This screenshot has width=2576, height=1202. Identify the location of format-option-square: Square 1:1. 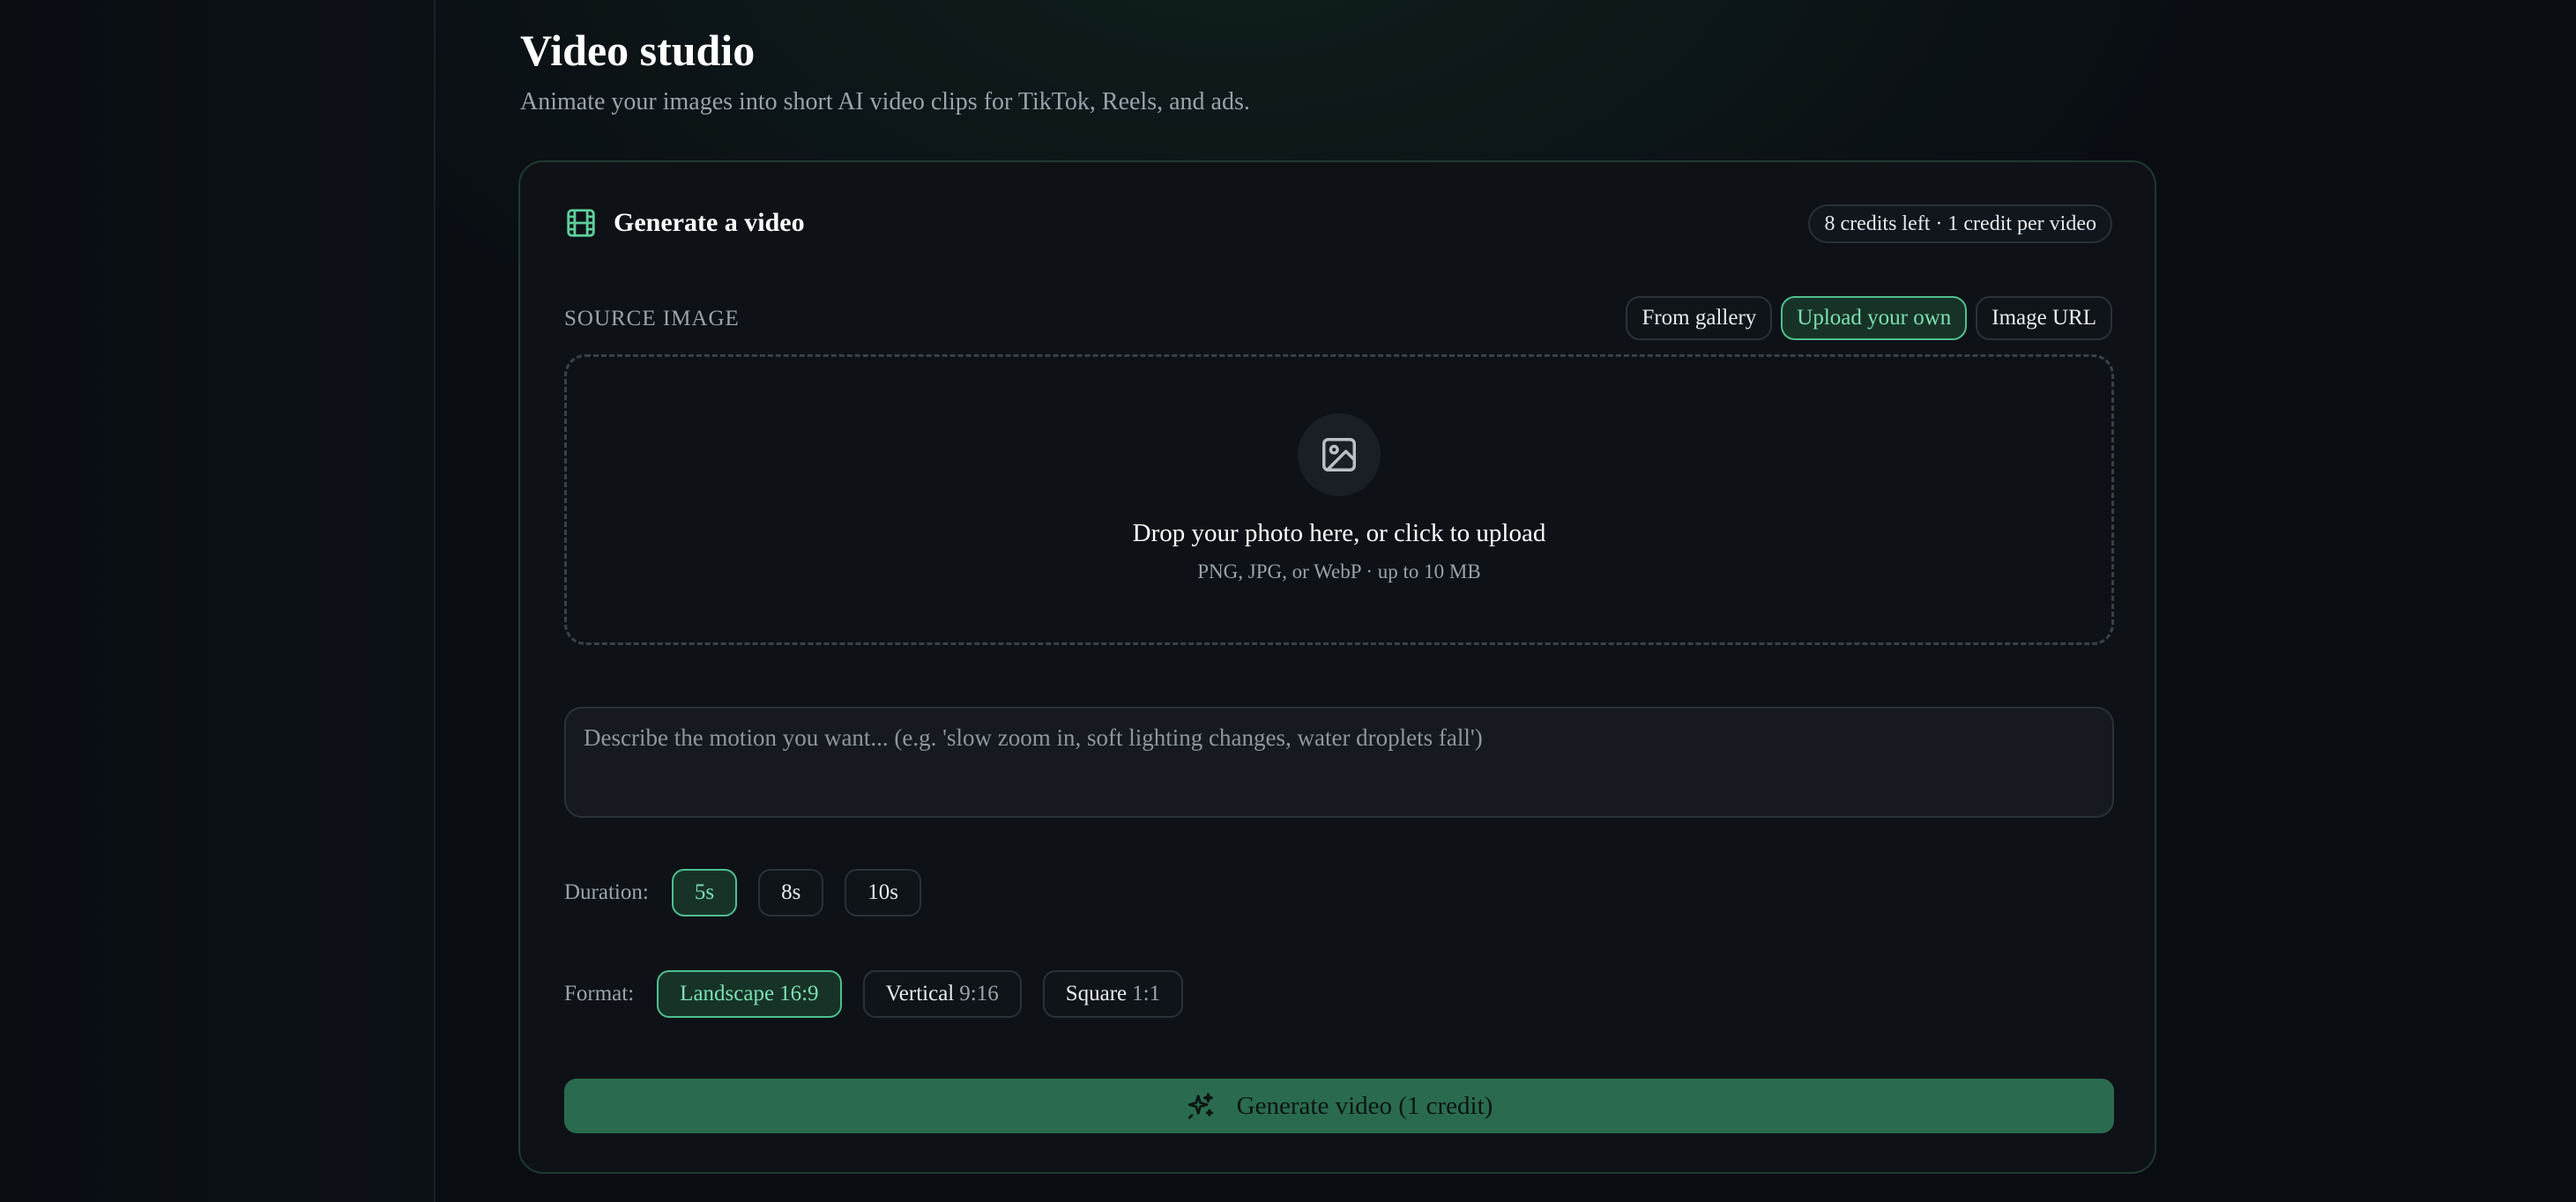
(1113, 994).